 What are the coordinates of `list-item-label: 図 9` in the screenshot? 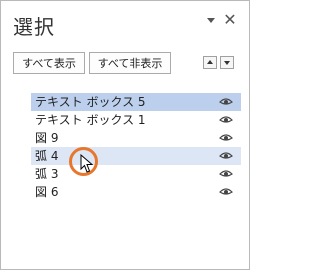 It's located at (47, 138).